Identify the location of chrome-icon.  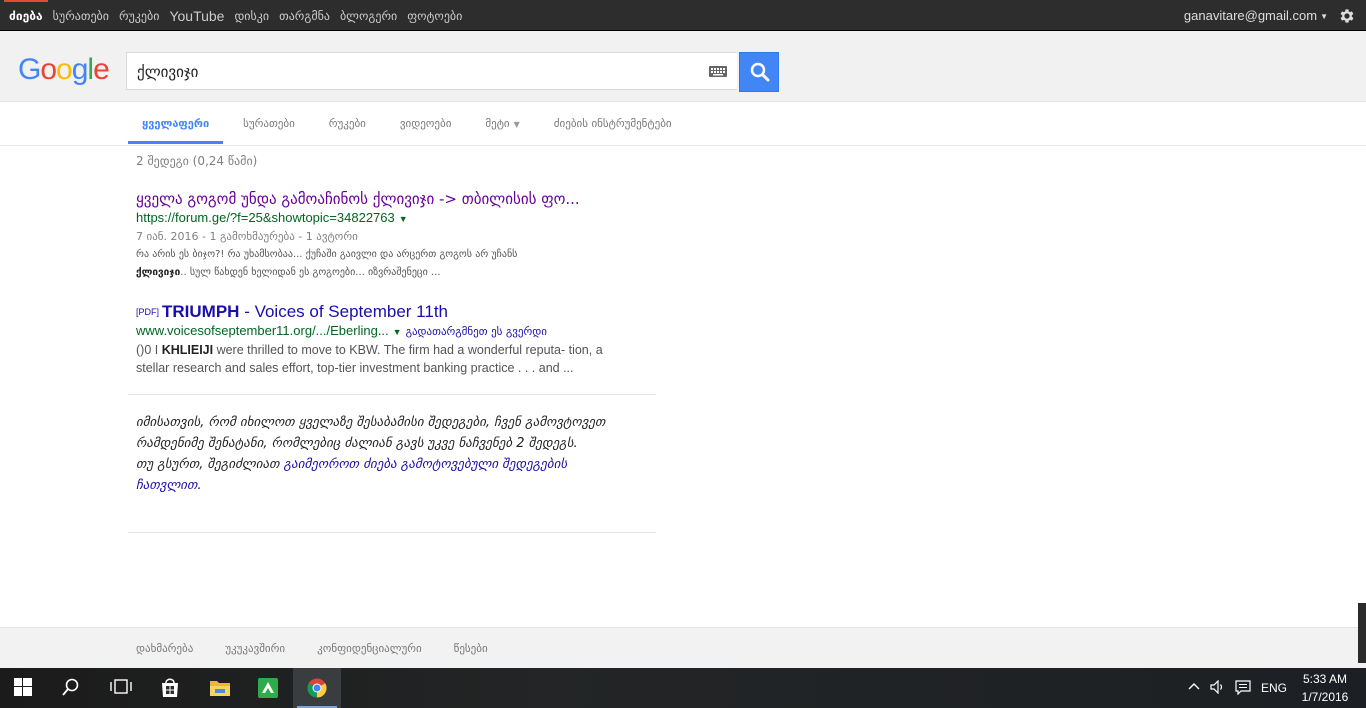
(317, 688).